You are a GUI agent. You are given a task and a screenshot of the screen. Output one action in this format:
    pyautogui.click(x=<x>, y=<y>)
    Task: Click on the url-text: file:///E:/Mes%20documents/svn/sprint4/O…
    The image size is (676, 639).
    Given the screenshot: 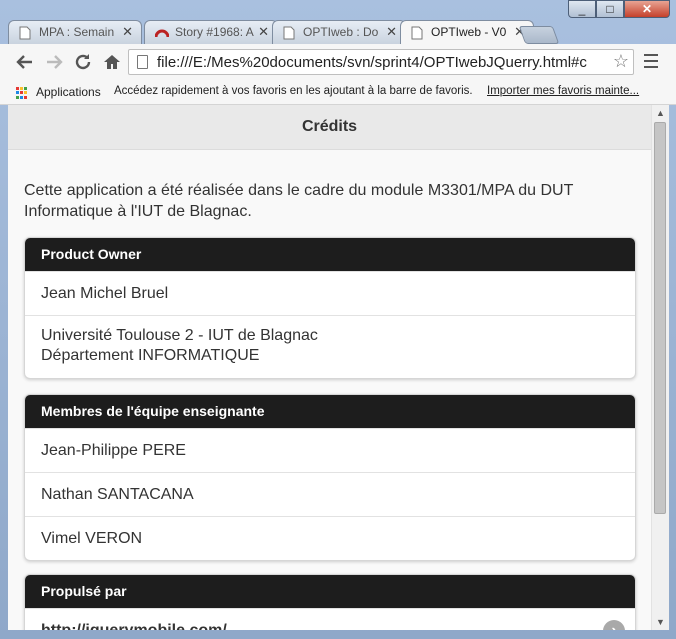 What is the action you would take?
    pyautogui.click(x=383, y=62)
    